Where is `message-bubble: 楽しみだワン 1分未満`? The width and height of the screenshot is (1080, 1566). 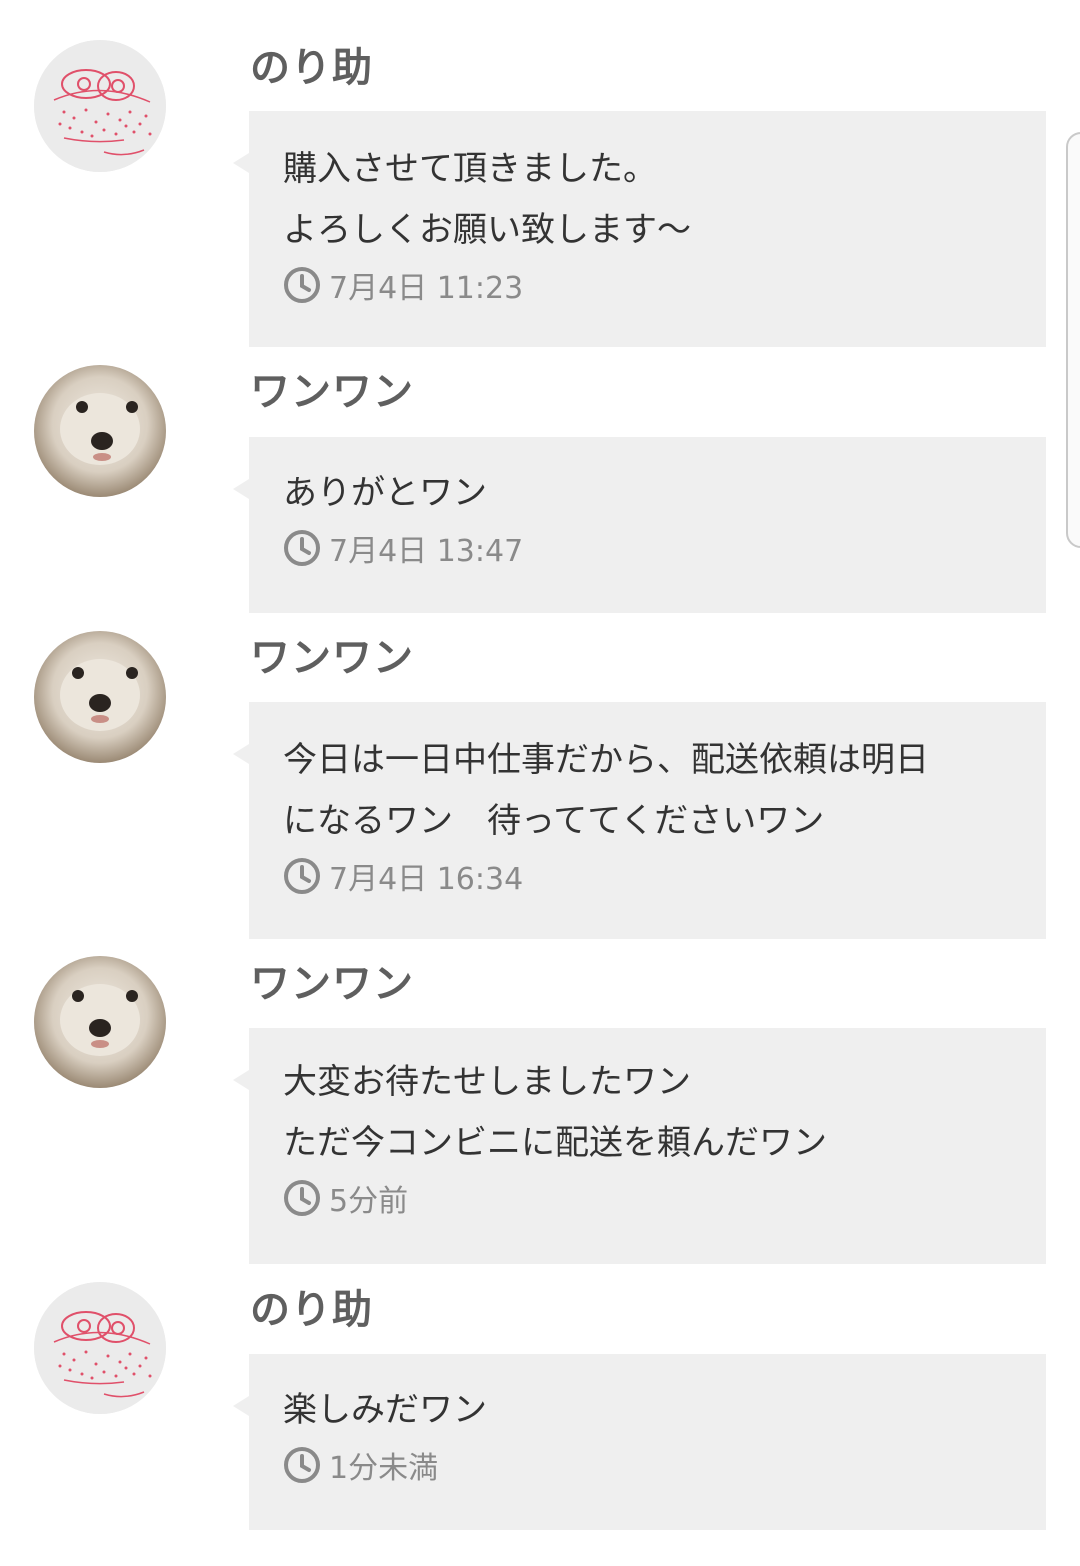
message-bubble: 楽しみだワン 1分未満 is located at coordinates (639, 1442).